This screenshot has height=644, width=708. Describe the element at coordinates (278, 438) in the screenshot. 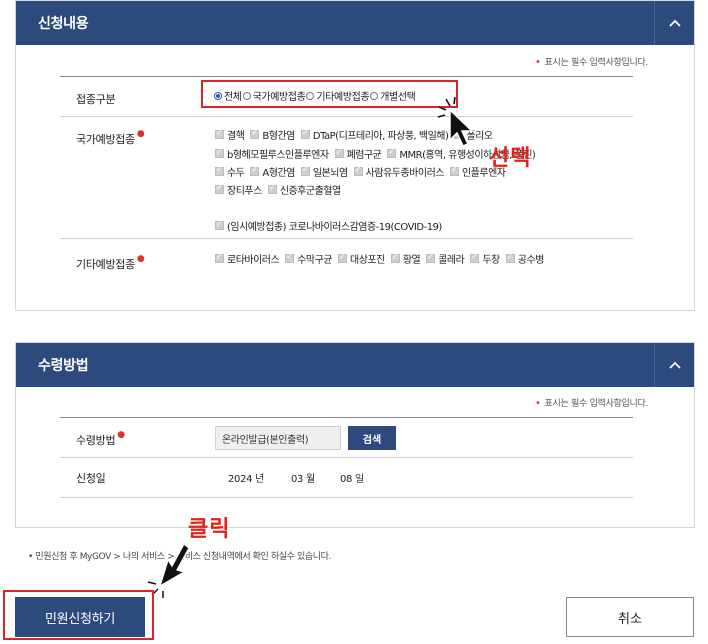

I see `receive-method-field: 온라인발급(본인출력)` at that location.